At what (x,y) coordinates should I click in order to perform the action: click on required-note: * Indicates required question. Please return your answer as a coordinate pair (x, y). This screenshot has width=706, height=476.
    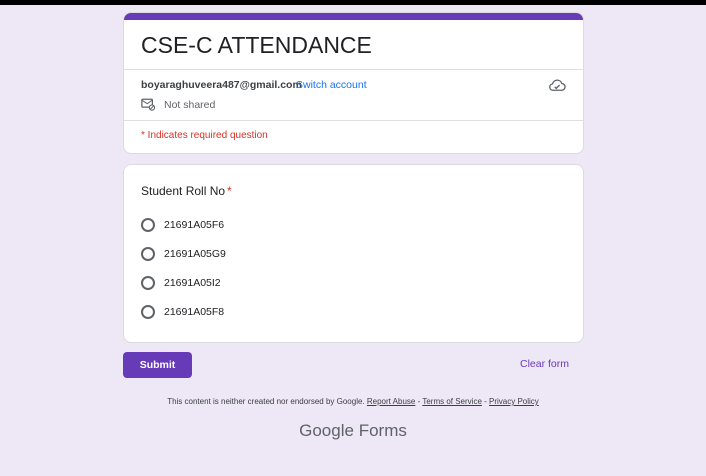
    Looking at the image, I should click on (204, 135).